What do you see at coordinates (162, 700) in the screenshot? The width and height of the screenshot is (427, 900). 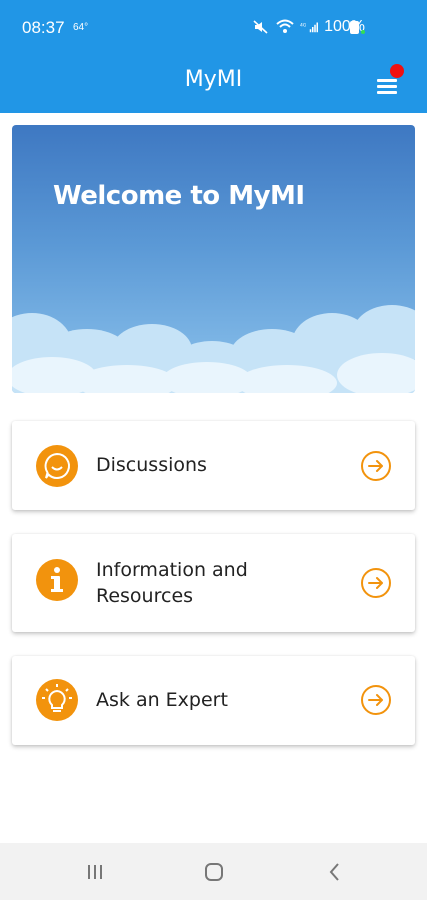 I see `ask-expert-label: Ask an Expert` at bounding box center [162, 700].